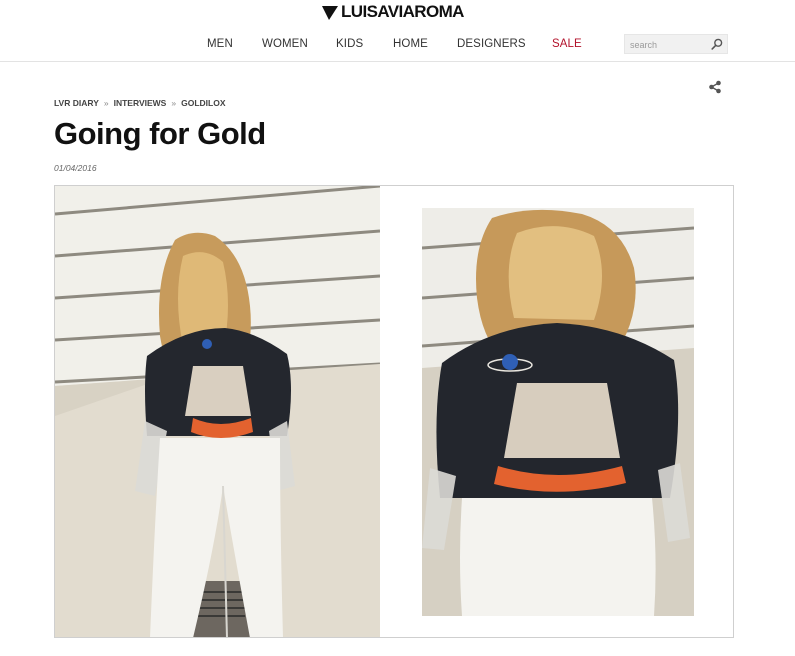 The width and height of the screenshot is (795, 656). Describe the element at coordinates (75, 168) in the screenshot. I see `publish-date: 01/04/2016` at that location.